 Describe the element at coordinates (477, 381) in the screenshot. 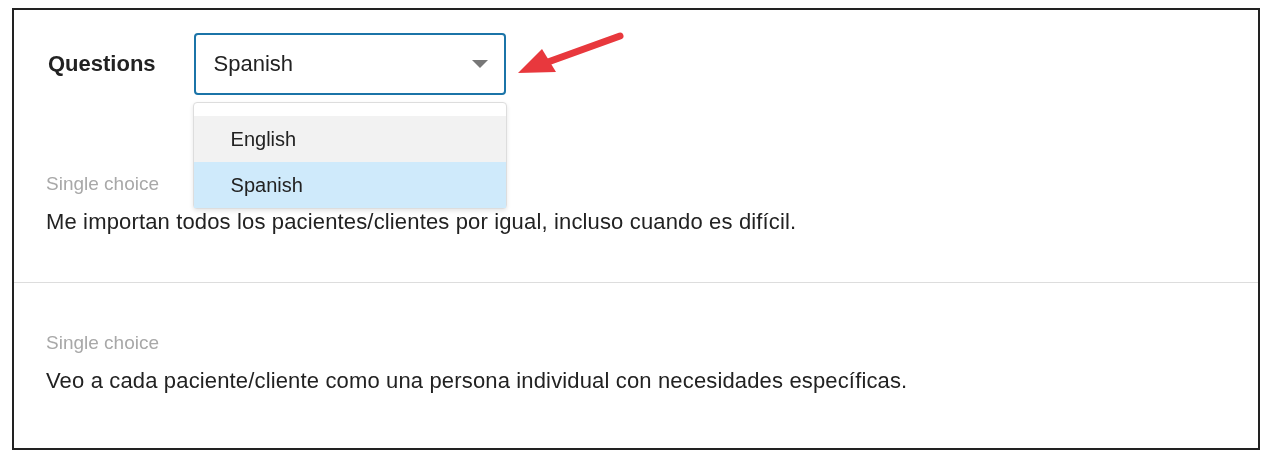

I see `question-text: Veo a cada paciente/cliente como una persona individual con necesidades específicas.` at that location.